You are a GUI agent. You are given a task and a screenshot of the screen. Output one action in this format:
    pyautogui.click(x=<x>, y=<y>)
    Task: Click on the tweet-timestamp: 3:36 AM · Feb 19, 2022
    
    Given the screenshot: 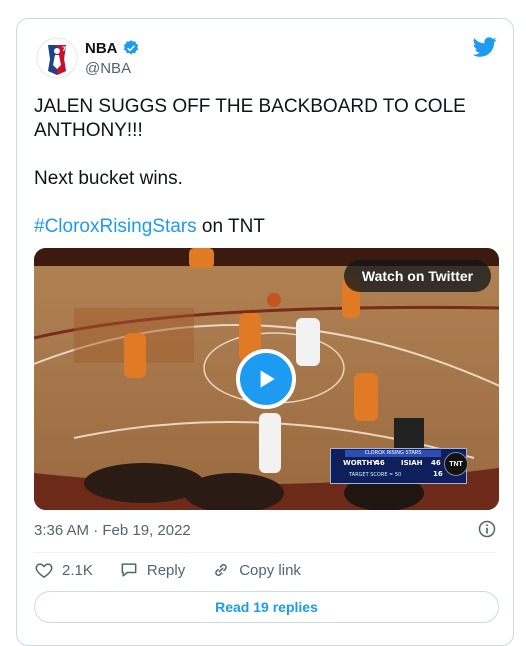 What is the action you would take?
    pyautogui.click(x=112, y=530)
    